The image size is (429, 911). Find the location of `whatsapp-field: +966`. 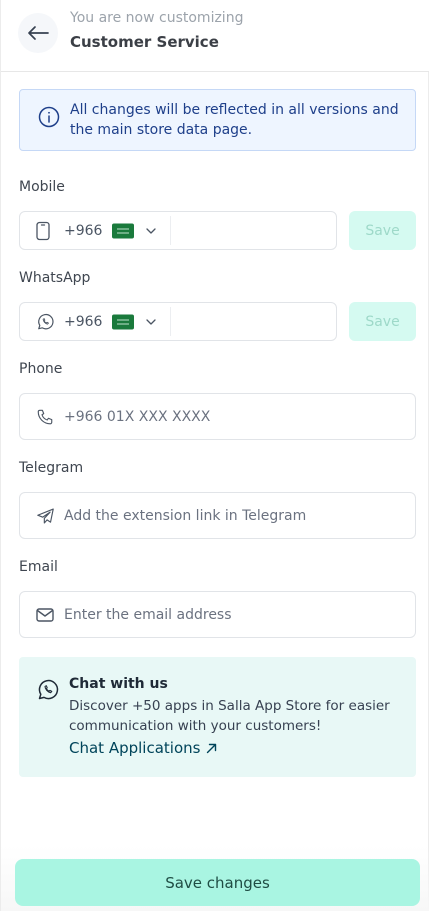

whatsapp-field: +966 is located at coordinates (178, 321).